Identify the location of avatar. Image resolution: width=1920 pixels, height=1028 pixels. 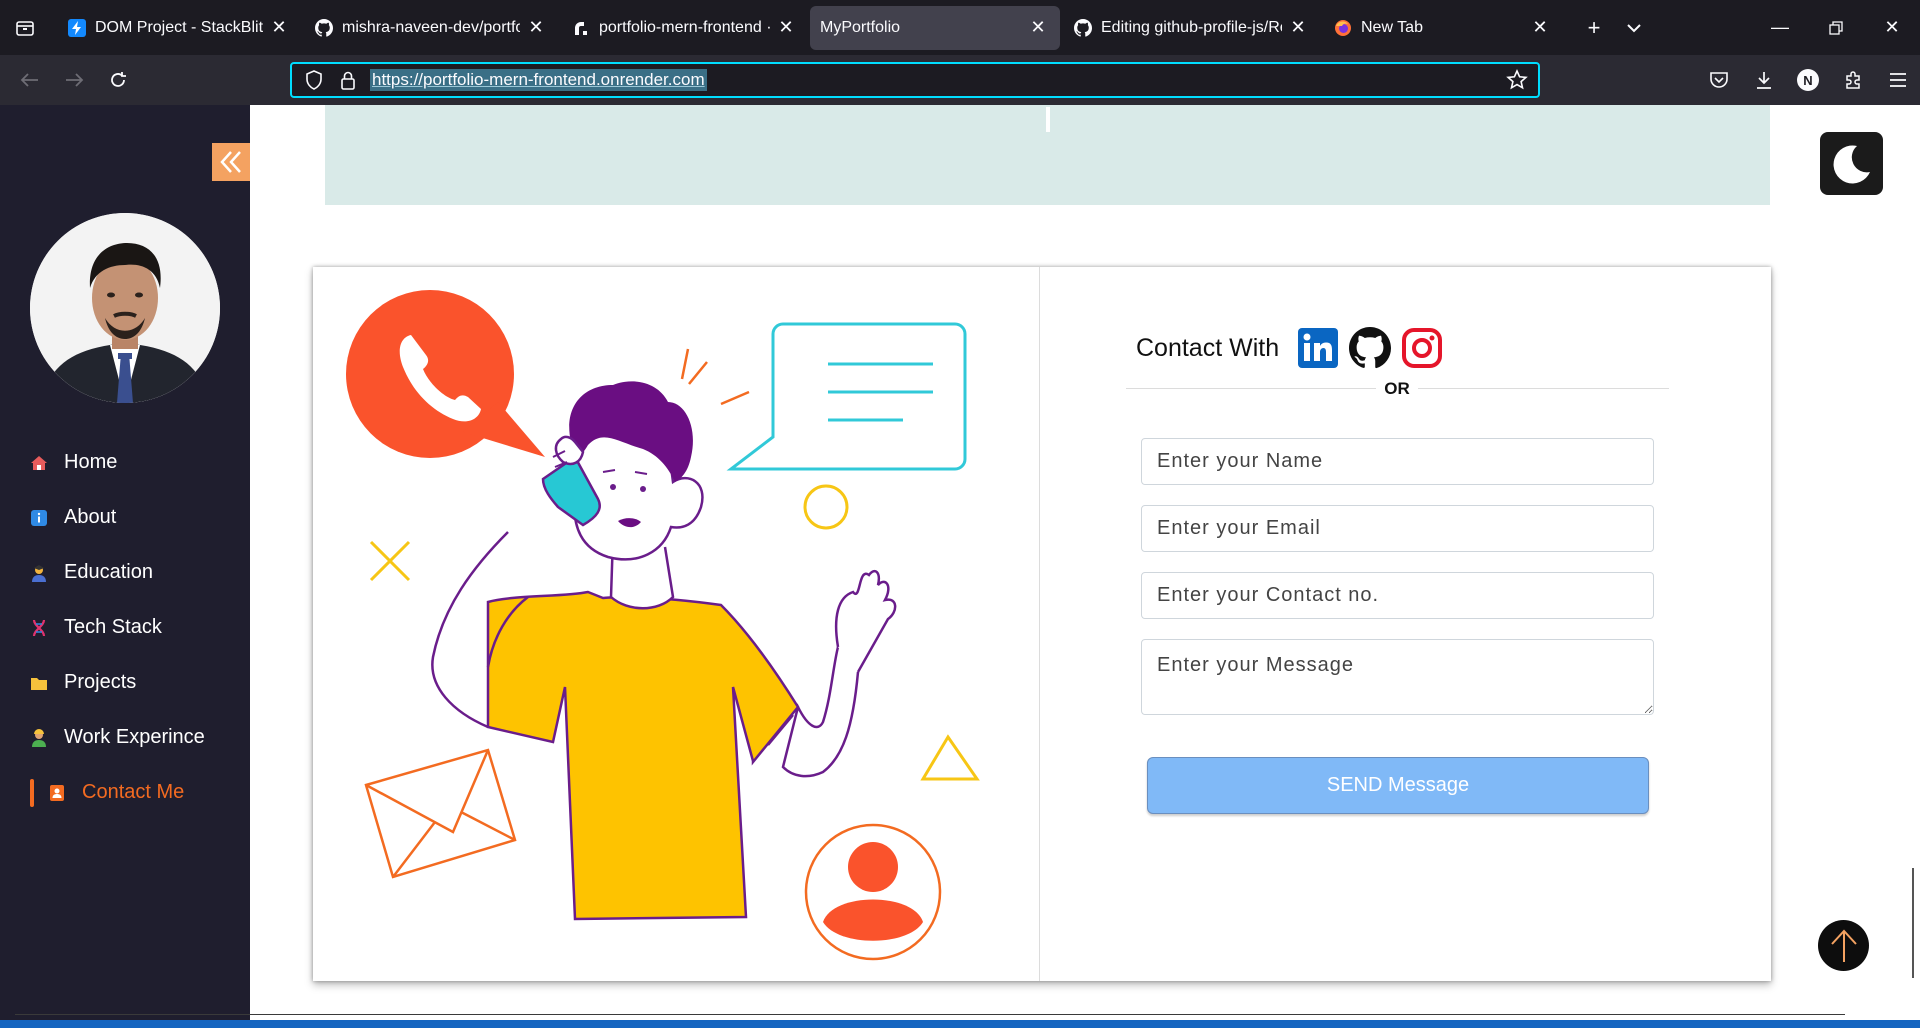
(125, 308).